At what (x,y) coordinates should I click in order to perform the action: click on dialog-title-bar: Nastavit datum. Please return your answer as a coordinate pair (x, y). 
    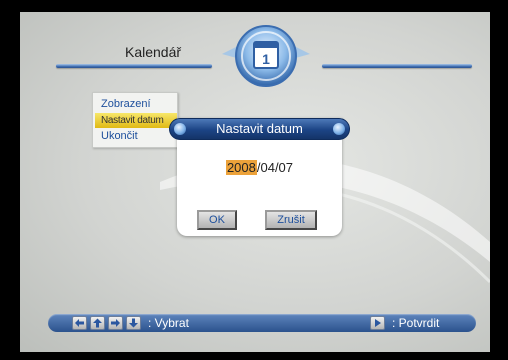
    Looking at the image, I should click on (259, 129).